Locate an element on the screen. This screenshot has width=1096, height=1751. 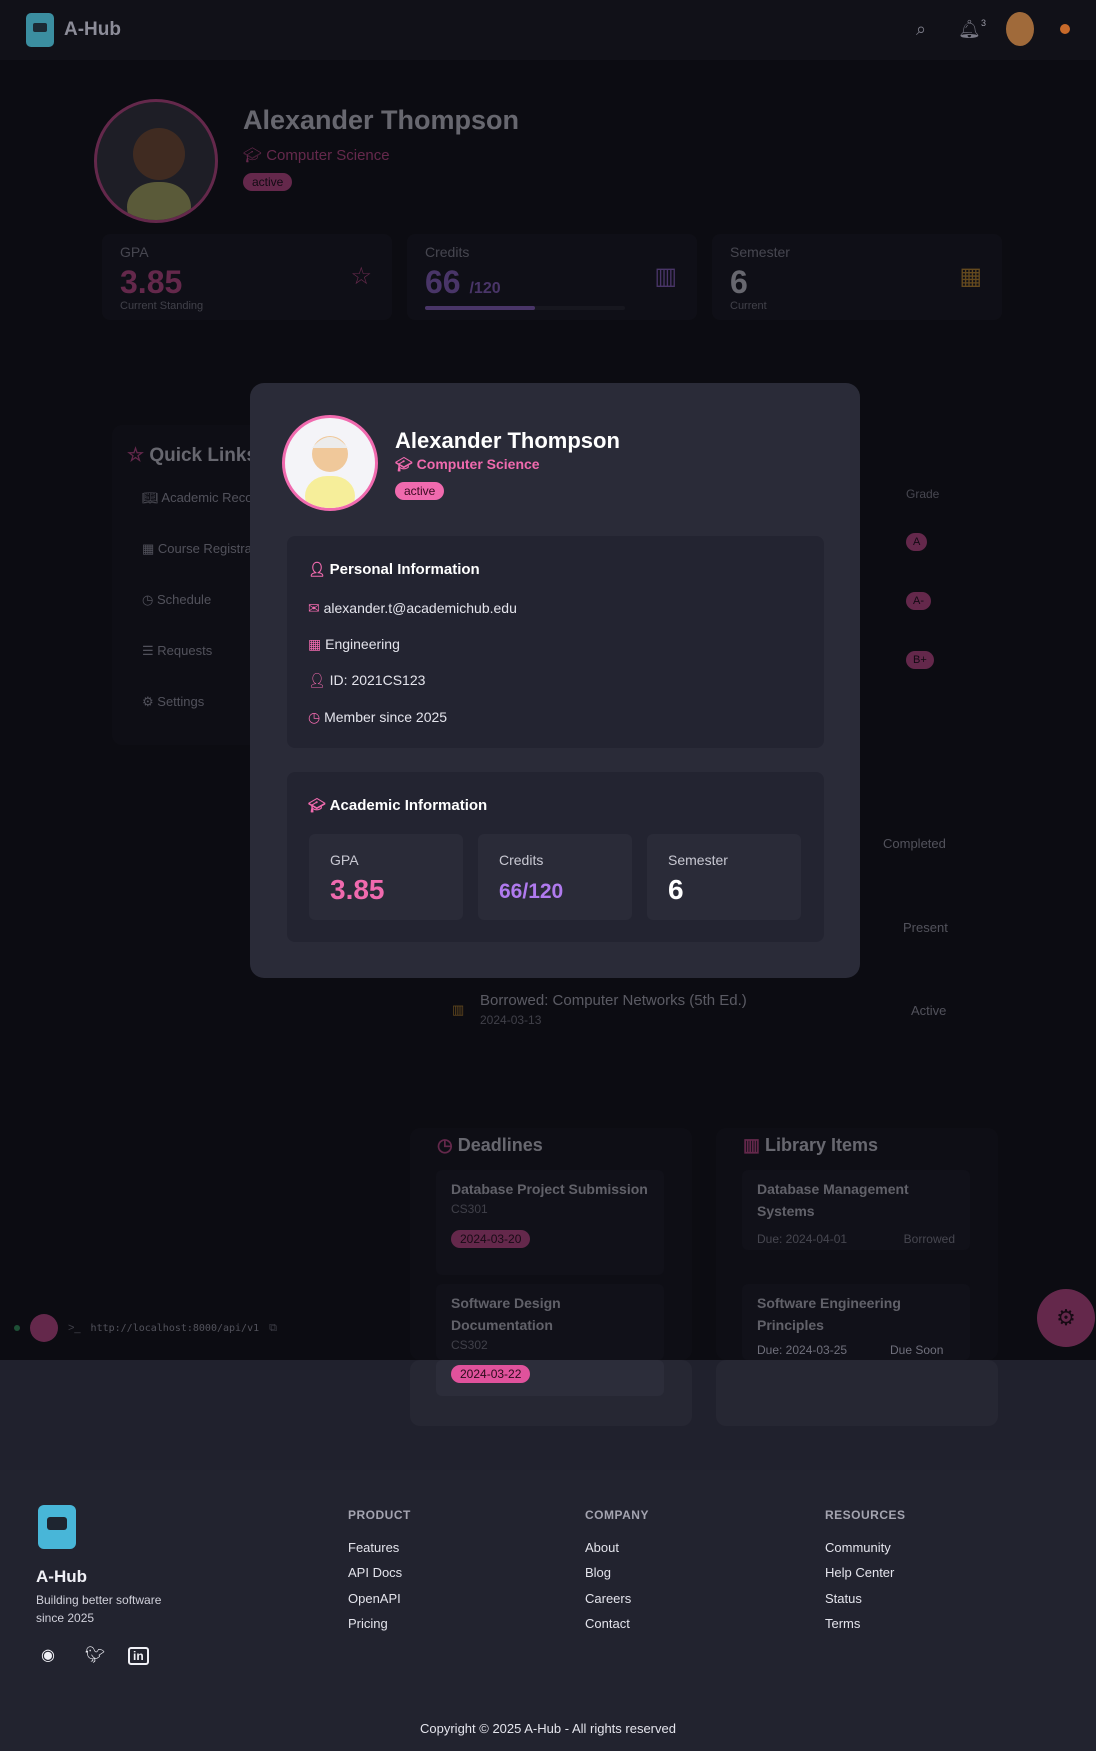
credits-progress-fill is located at coordinates (480, 308).